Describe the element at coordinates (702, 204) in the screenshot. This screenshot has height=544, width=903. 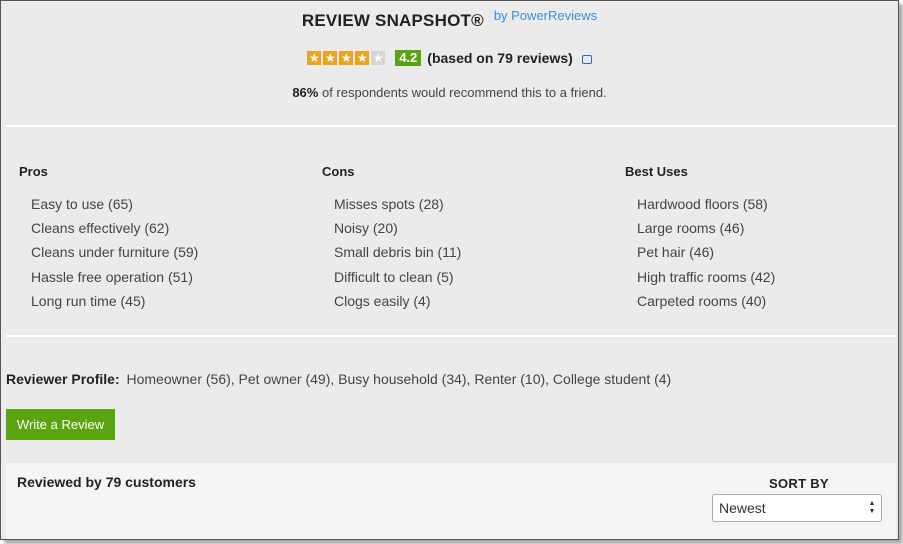
I see `best-uses-item: Hardwood floors (58)` at that location.